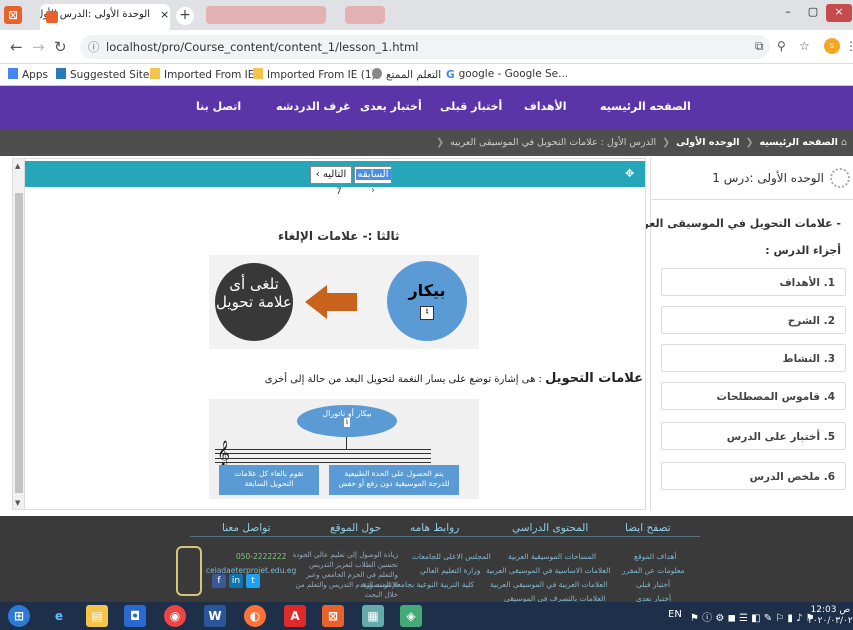 The image size is (853, 630). What do you see at coordinates (164, 14) in the screenshot?
I see `tab-close-icon: ×` at bounding box center [164, 14].